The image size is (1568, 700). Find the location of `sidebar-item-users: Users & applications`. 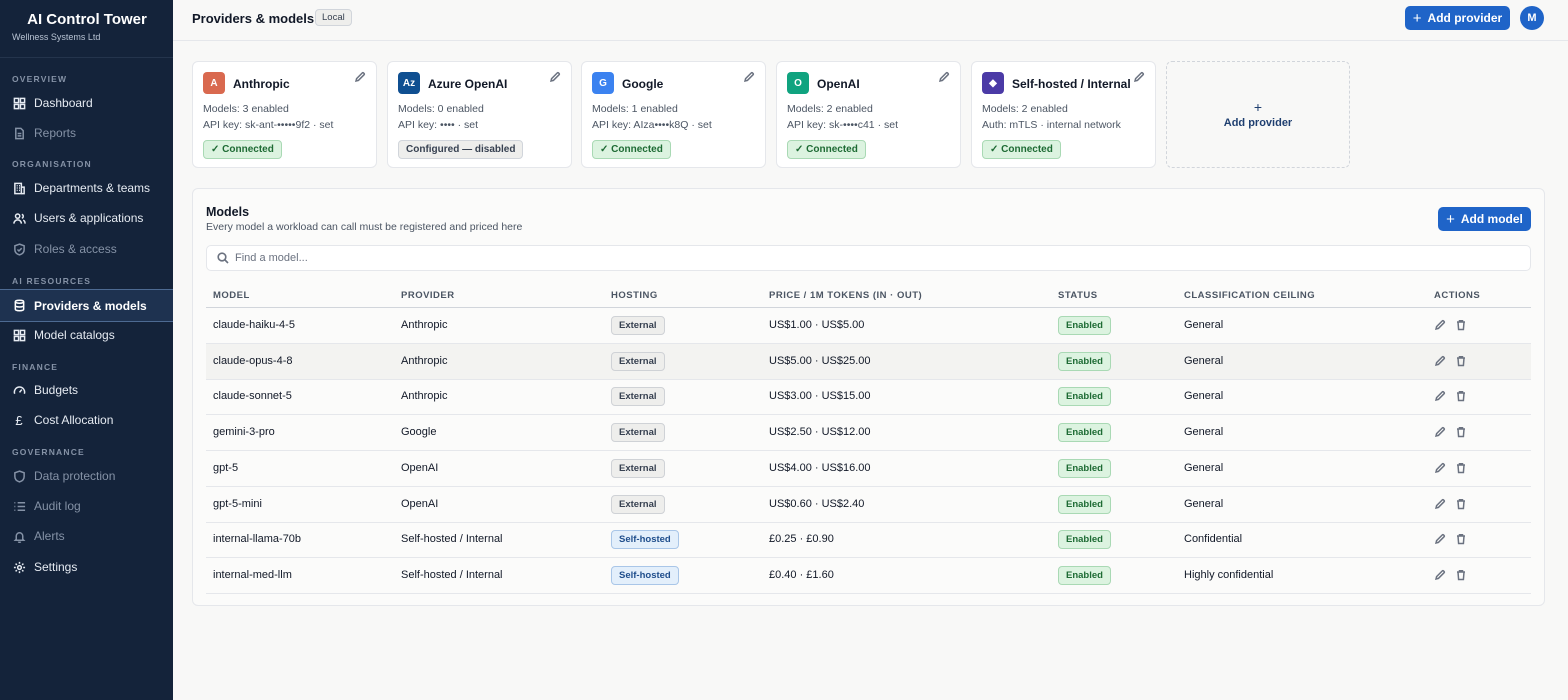

sidebar-item-users: Users & applications is located at coordinates (86, 218).